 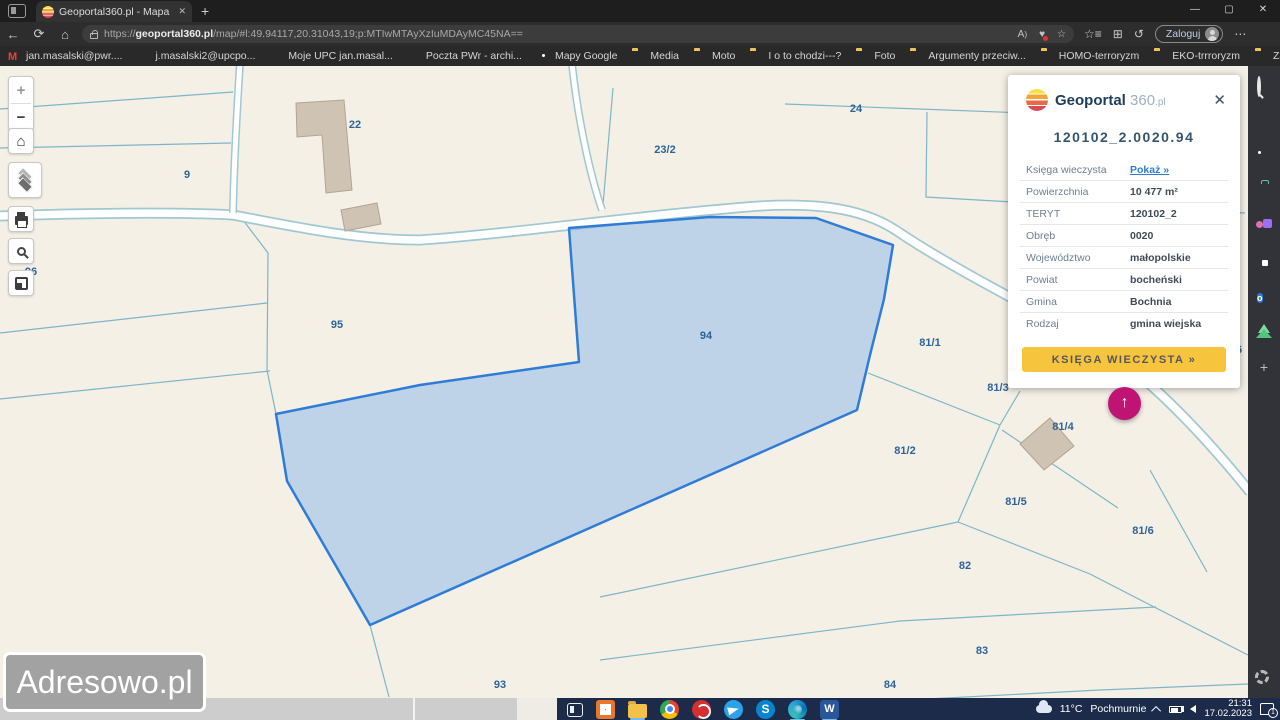 What do you see at coordinates (1219, 100) in the screenshot?
I see `panel-close-icon: ✕` at bounding box center [1219, 100].